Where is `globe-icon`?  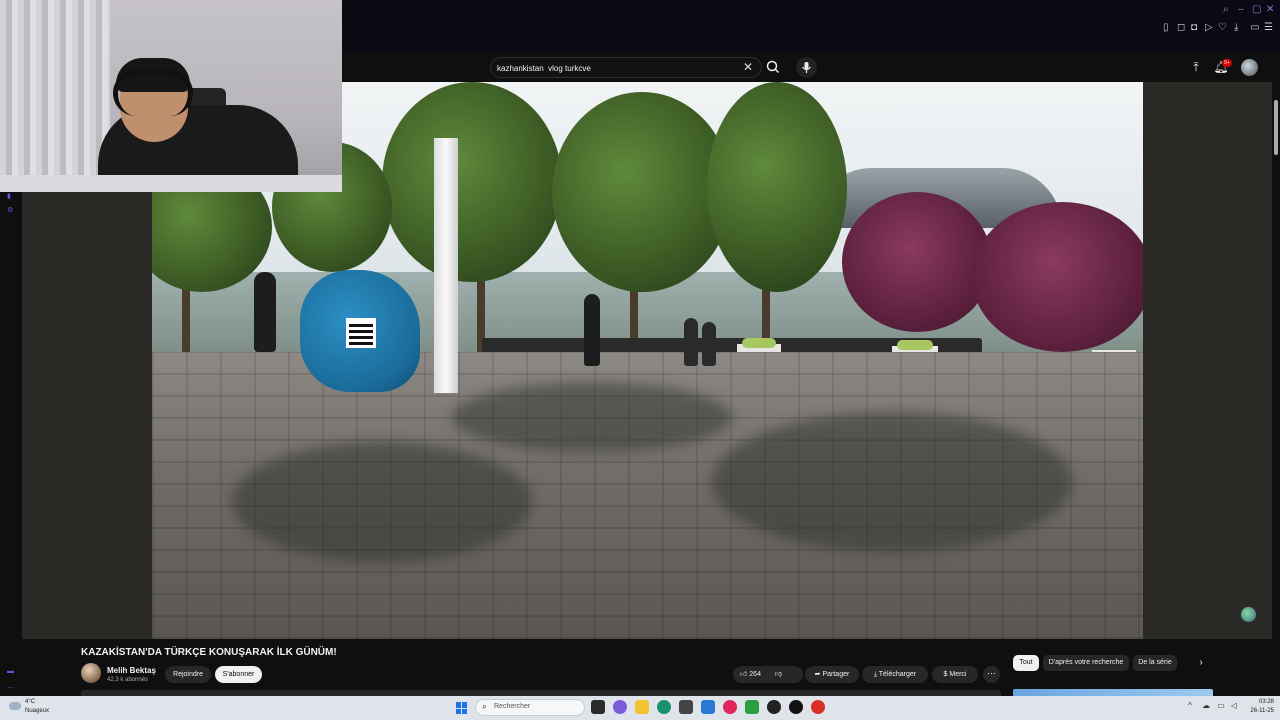
globe-icon is located at coordinates (1248, 614).